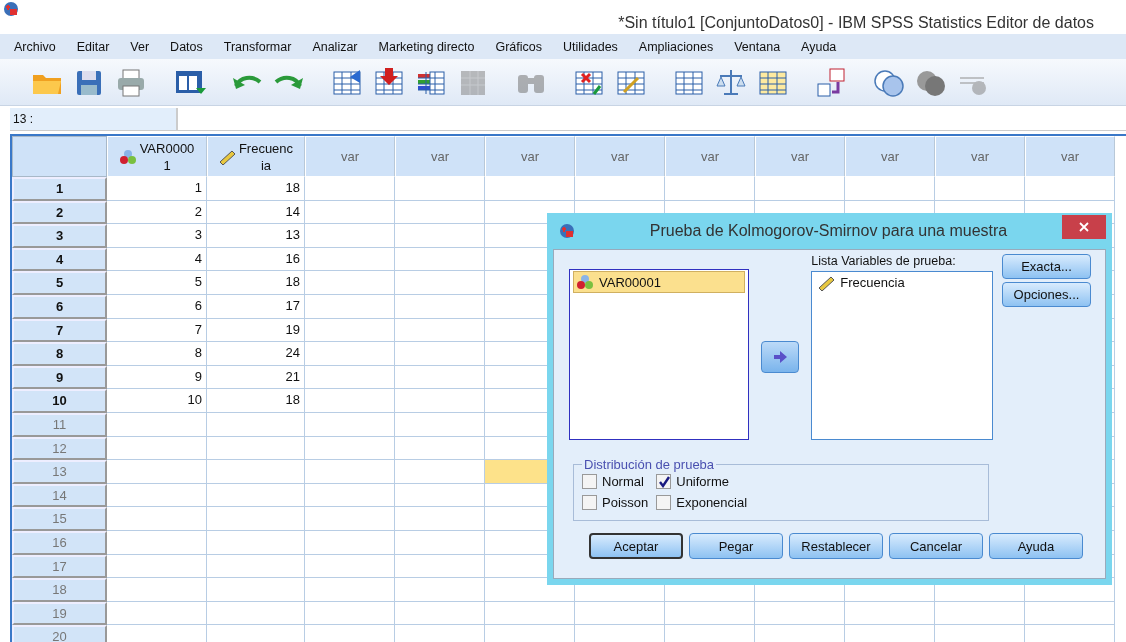  What do you see at coordinates (902, 355) in the screenshot?
I see `test-variable-list: Frecuencia` at bounding box center [902, 355].